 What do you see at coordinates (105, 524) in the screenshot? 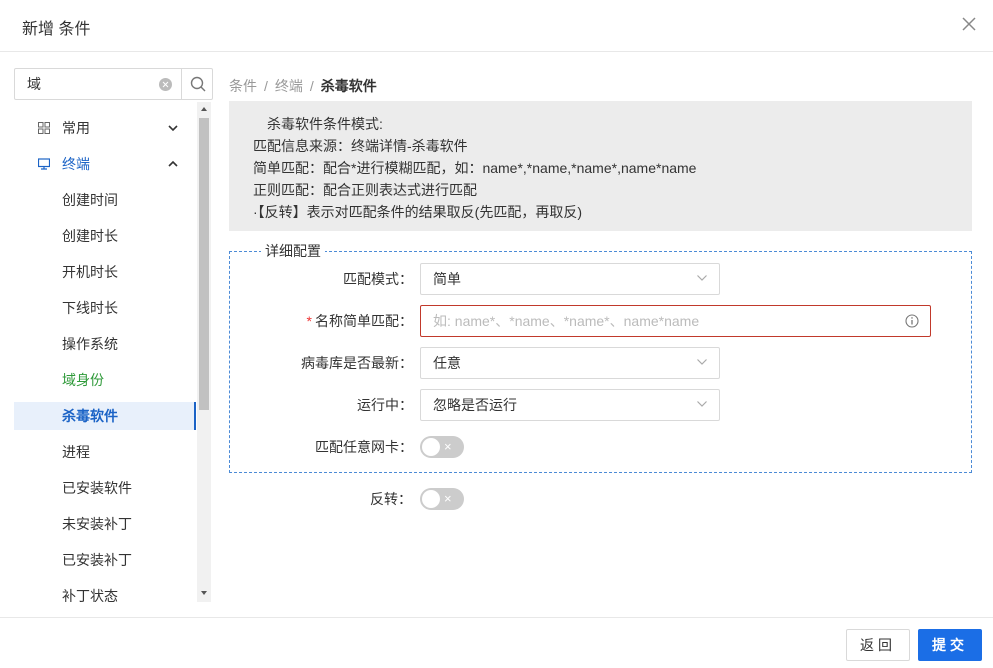
I see `tree-item-missing-patches: 未安装补丁` at bounding box center [105, 524].